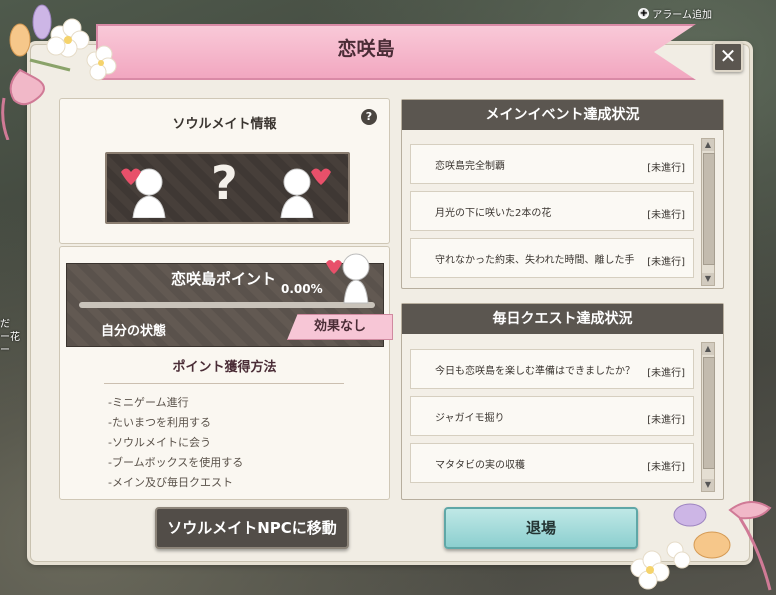 The height and width of the screenshot is (595, 776). What do you see at coordinates (143, 193) in the screenshot?
I see `soulmate-character-left-icon` at bounding box center [143, 193].